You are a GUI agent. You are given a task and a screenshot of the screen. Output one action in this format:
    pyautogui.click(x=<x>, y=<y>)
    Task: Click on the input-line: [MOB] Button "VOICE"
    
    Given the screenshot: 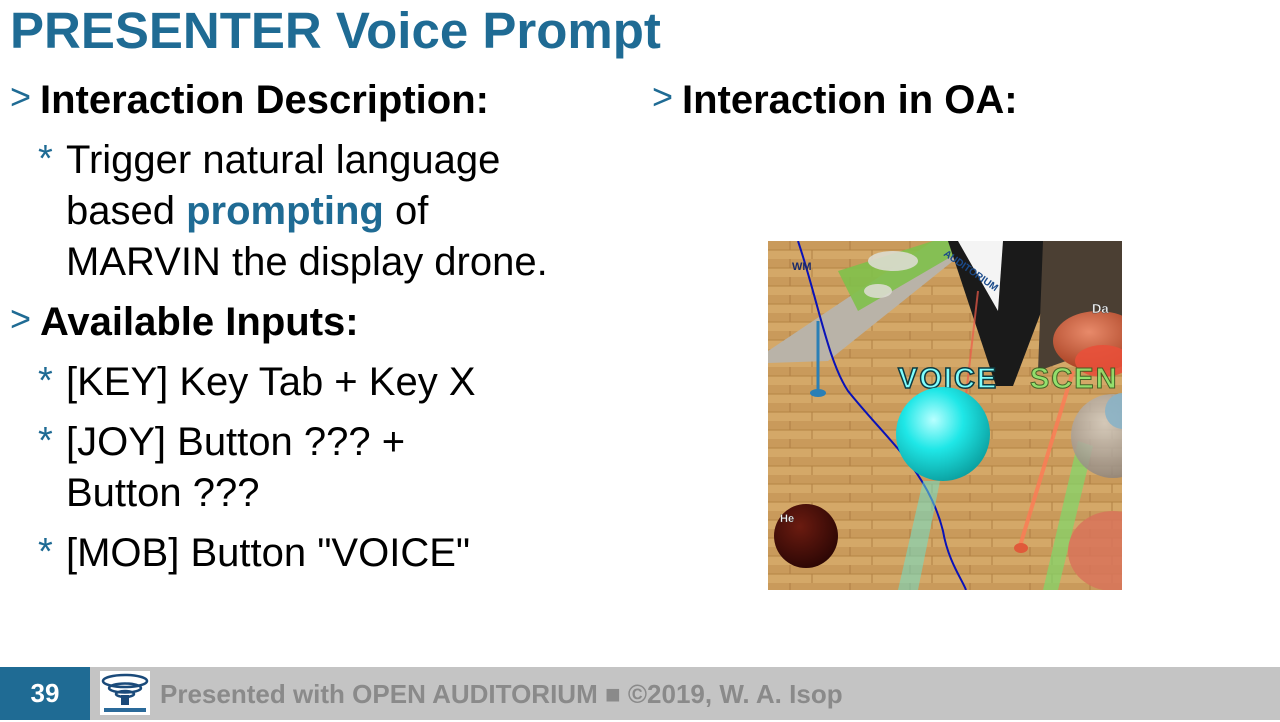 What is the action you would take?
    pyautogui.click(x=268, y=553)
    